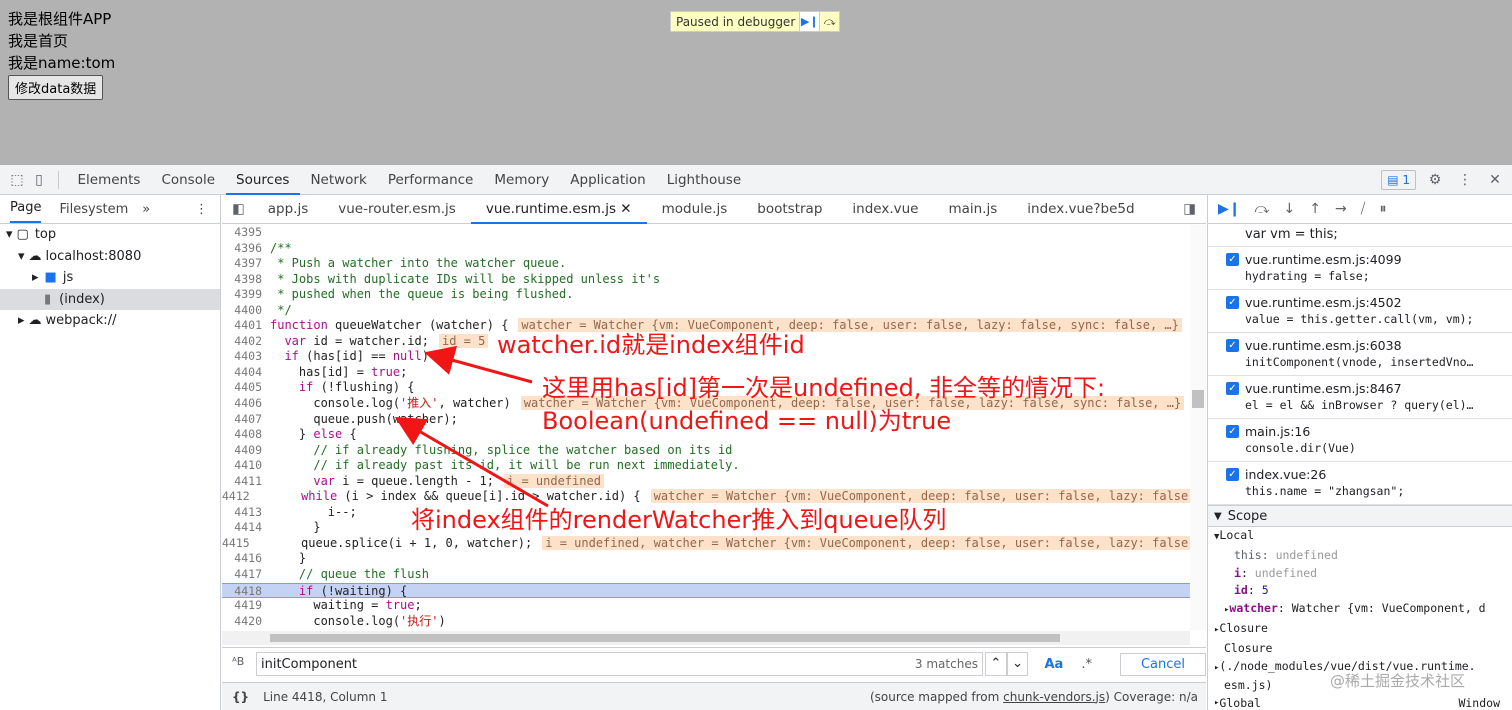 Image resolution: width=1512 pixels, height=710 pixels. Describe the element at coordinates (244, 342) in the screenshot. I see `line-number: 4402` at that location.